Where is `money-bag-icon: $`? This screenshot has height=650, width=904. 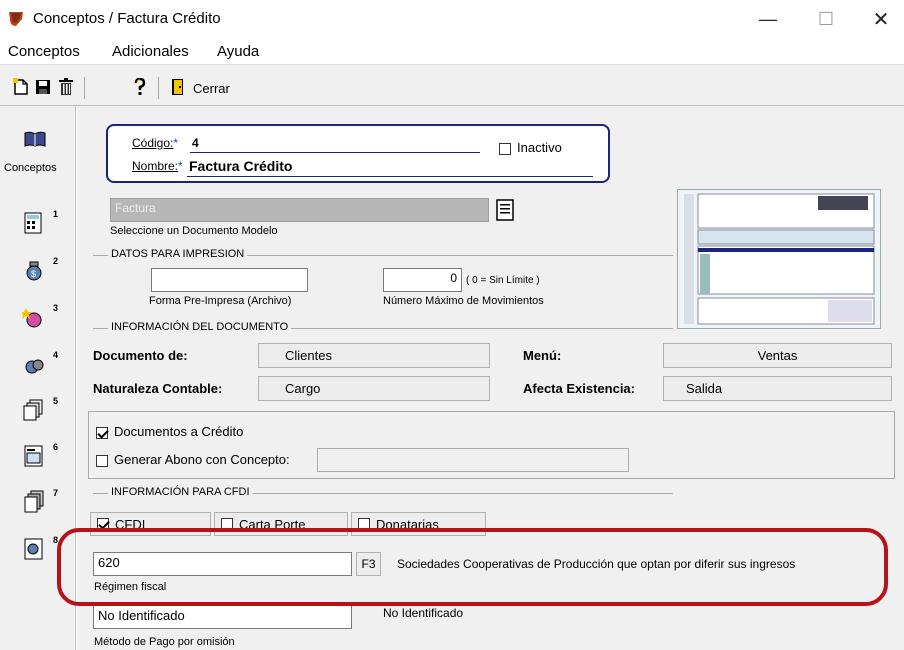
money-bag-icon: $ is located at coordinates (34, 270).